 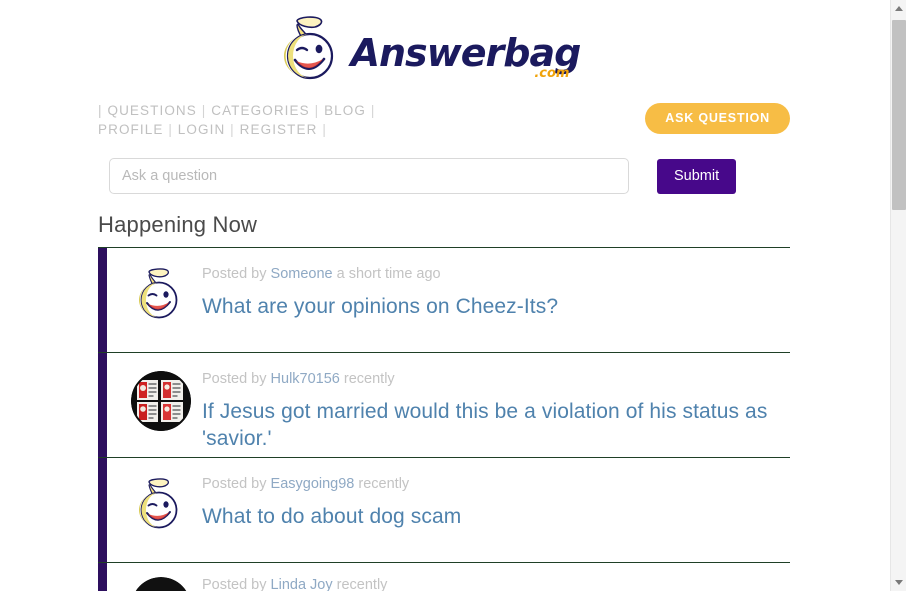 I want to click on post-author-link: Someone, so click(x=302, y=274).